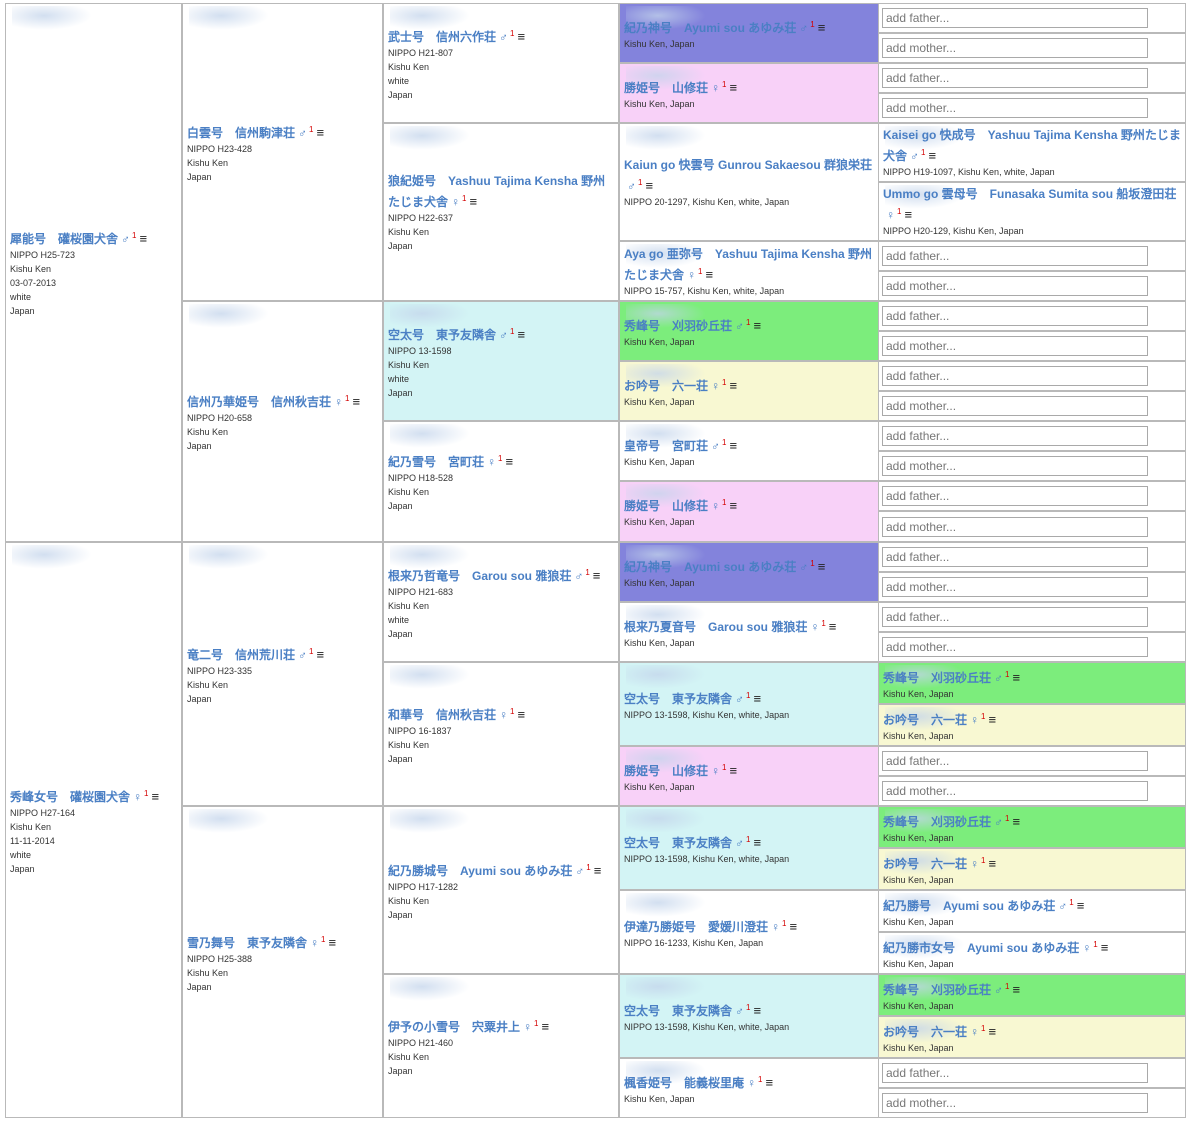 The width and height of the screenshot is (1193, 1123). What do you see at coordinates (70, 797) in the screenshot?
I see `dog-name-link: 秀峰女号 礶桜園犬舎` at bounding box center [70, 797].